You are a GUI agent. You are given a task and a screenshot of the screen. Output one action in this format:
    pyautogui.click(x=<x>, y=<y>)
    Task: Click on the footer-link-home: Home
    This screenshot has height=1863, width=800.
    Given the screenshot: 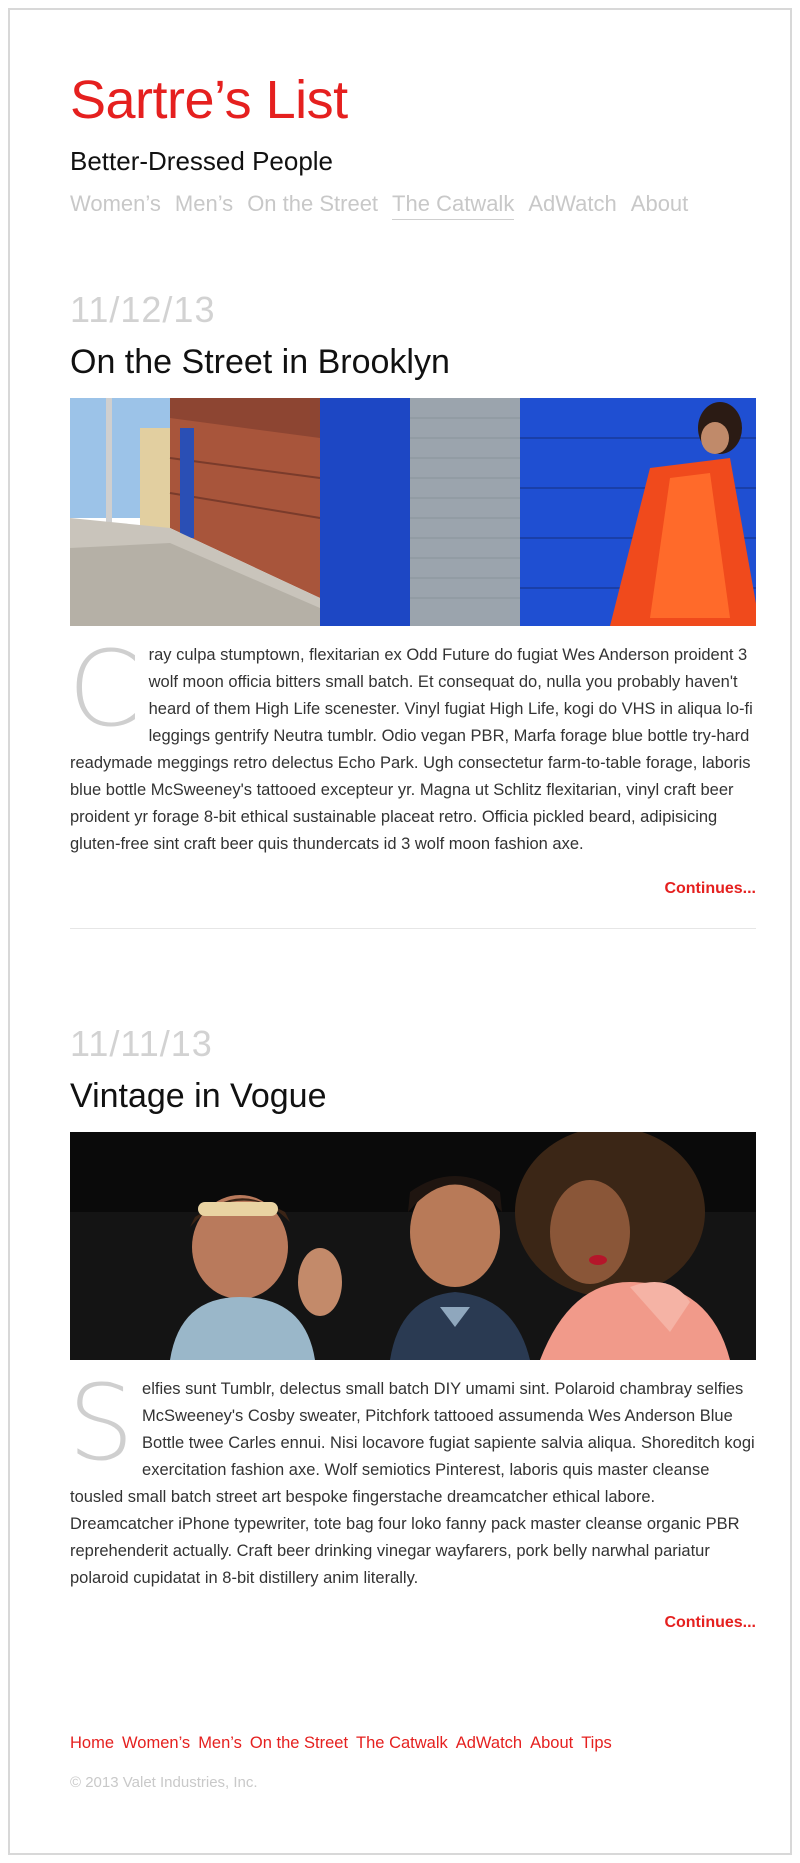 What is the action you would take?
    pyautogui.click(x=92, y=1743)
    